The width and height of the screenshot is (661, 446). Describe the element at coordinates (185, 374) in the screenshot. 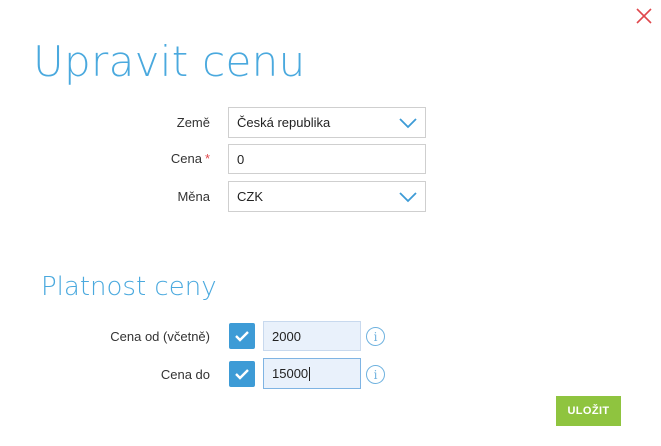

I see `price-to-label: Cena do` at that location.